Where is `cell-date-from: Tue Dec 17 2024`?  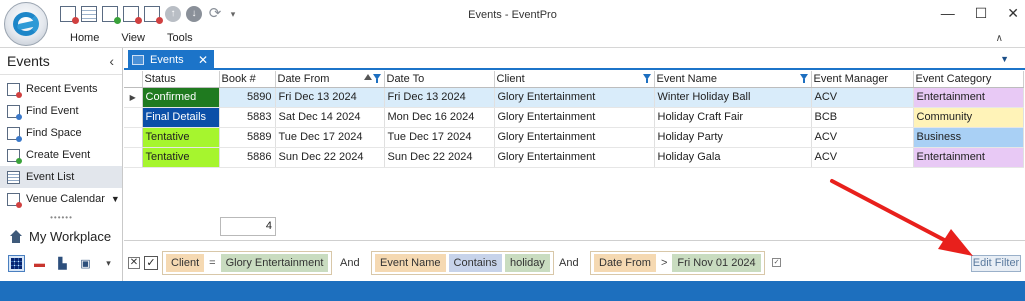
cell-date-from: Tue Dec 17 2024 is located at coordinates (330, 137).